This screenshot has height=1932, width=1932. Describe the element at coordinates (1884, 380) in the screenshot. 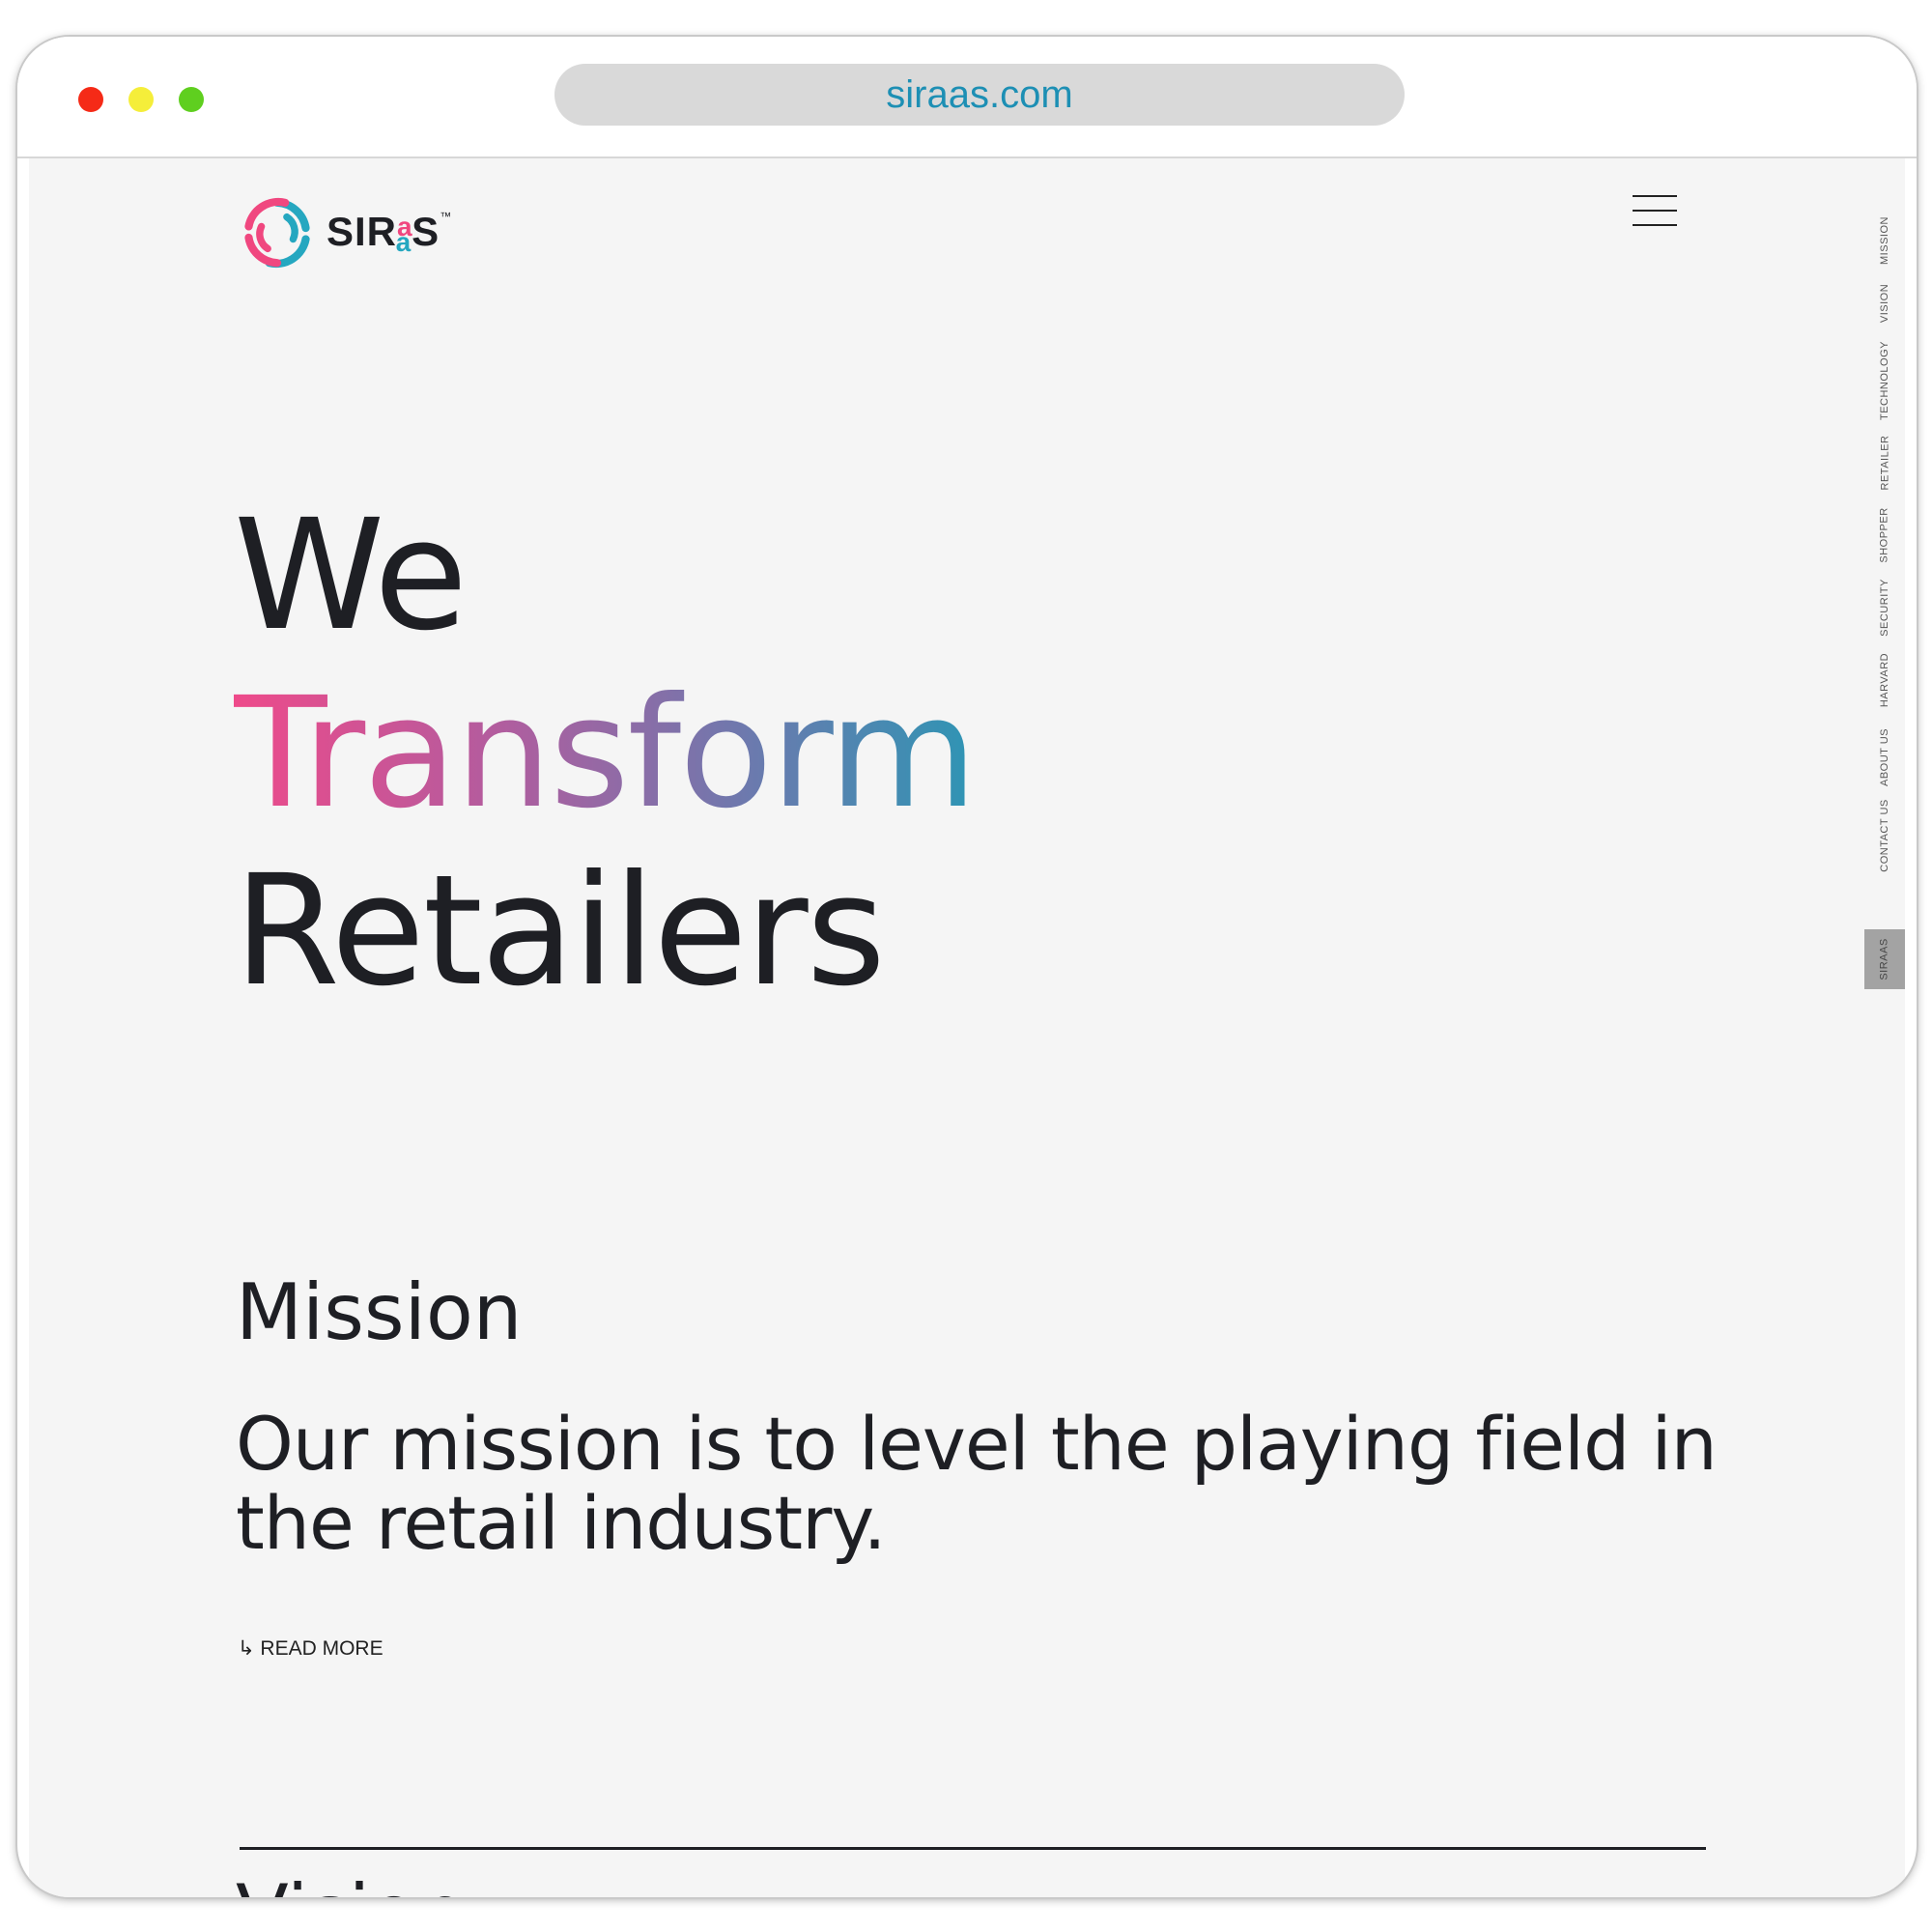

I see `side-nav-item-technology: TECHNOLOGY` at that location.